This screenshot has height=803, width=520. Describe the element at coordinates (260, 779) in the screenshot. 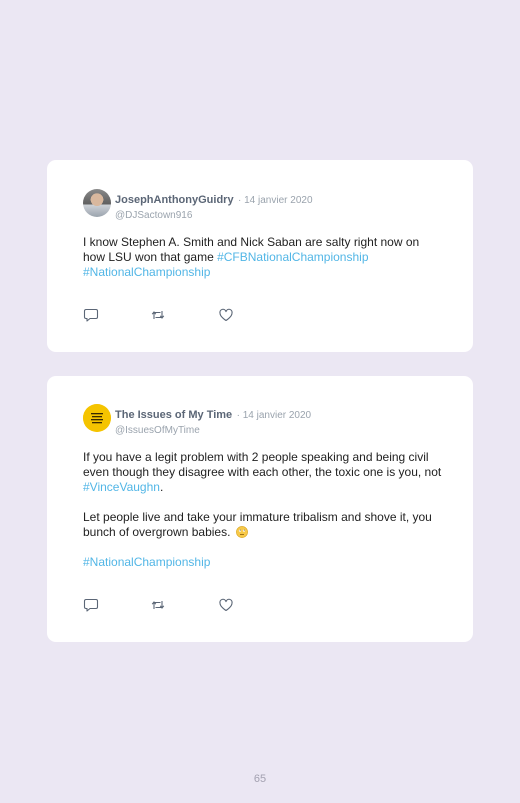

I see `page-number: 65` at that location.